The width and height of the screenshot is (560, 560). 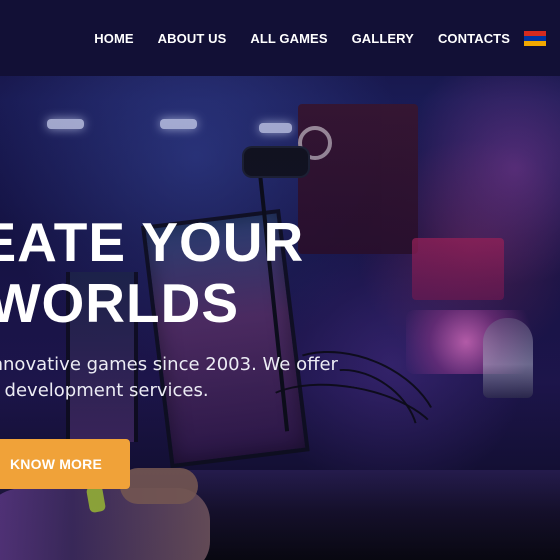 What do you see at coordinates (383, 38) in the screenshot?
I see `nav-gallery-link: GALLERY` at bounding box center [383, 38].